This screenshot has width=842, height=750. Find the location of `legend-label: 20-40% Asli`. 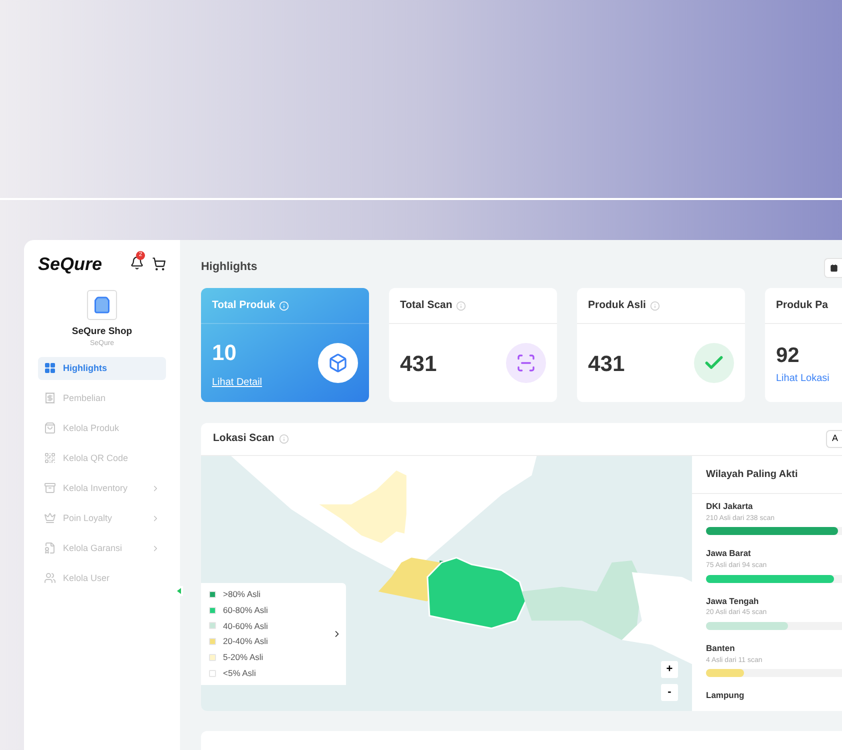

legend-label: 20-40% Asli is located at coordinates (245, 641).